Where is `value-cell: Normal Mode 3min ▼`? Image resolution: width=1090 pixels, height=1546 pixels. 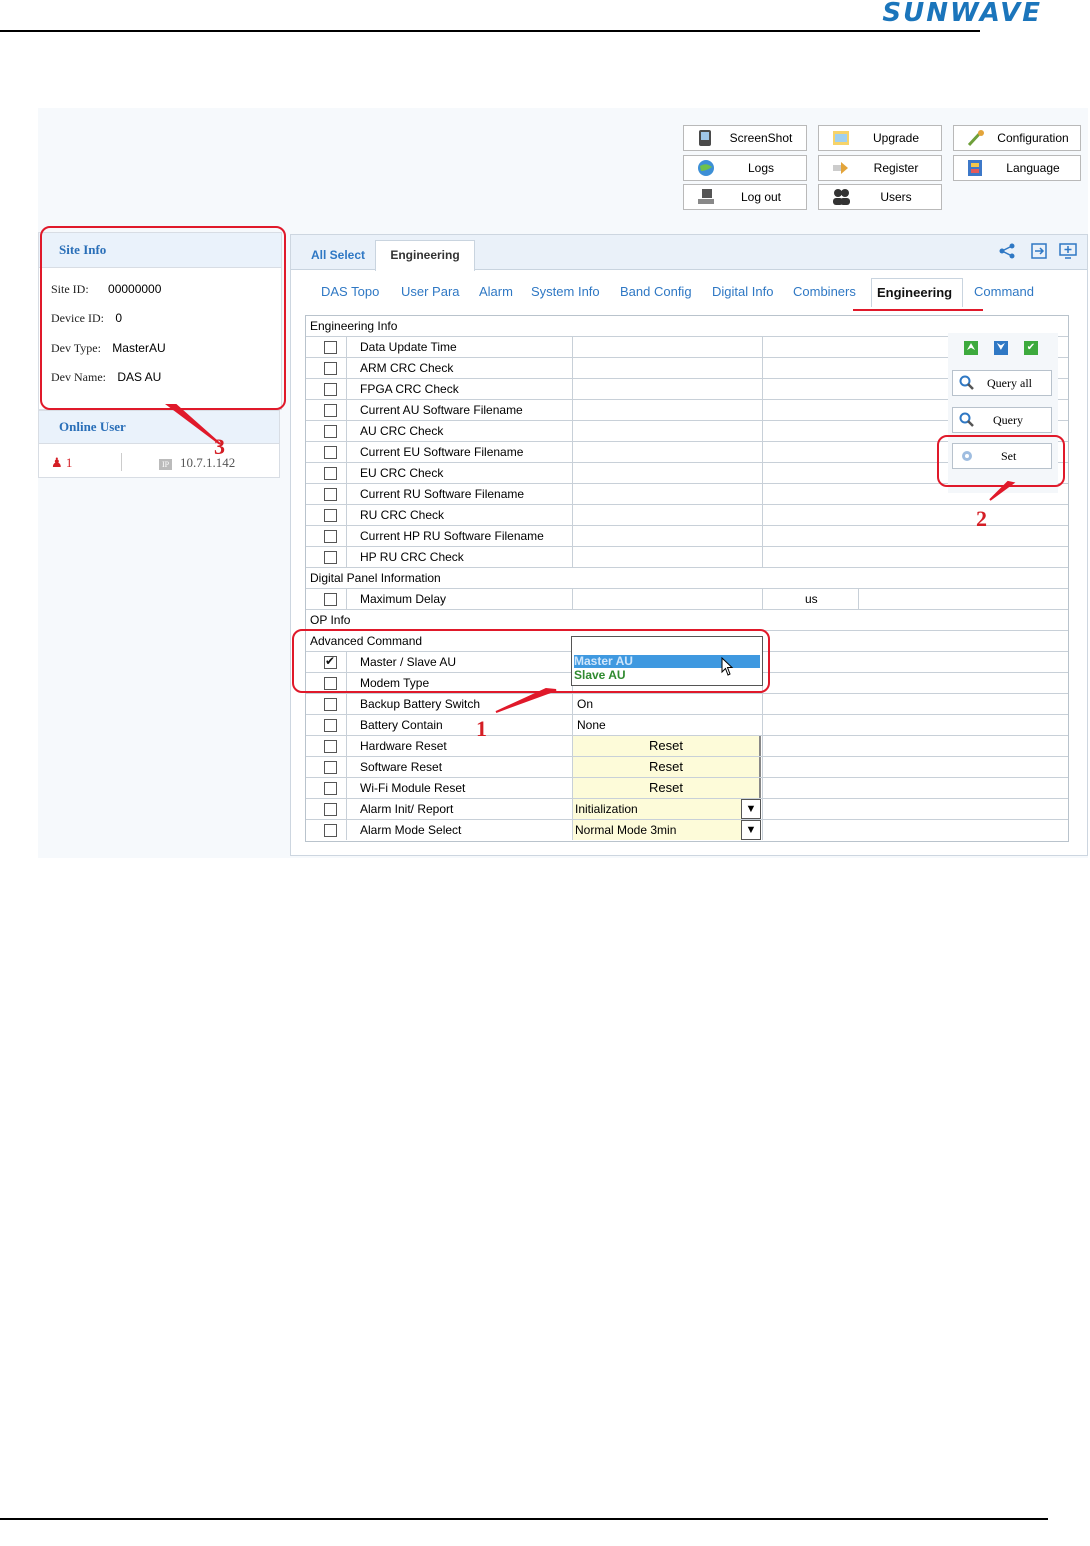
value-cell: Normal Mode 3min ▼ is located at coordinates (667, 830).